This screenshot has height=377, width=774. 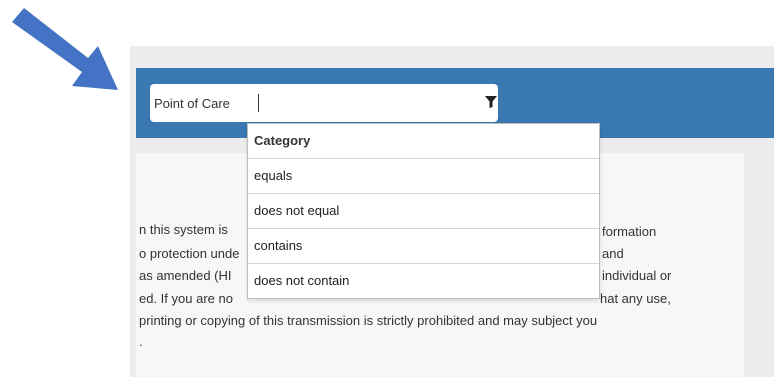 I want to click on dropdown-option-contains: contains, so click(x=423, y=246).